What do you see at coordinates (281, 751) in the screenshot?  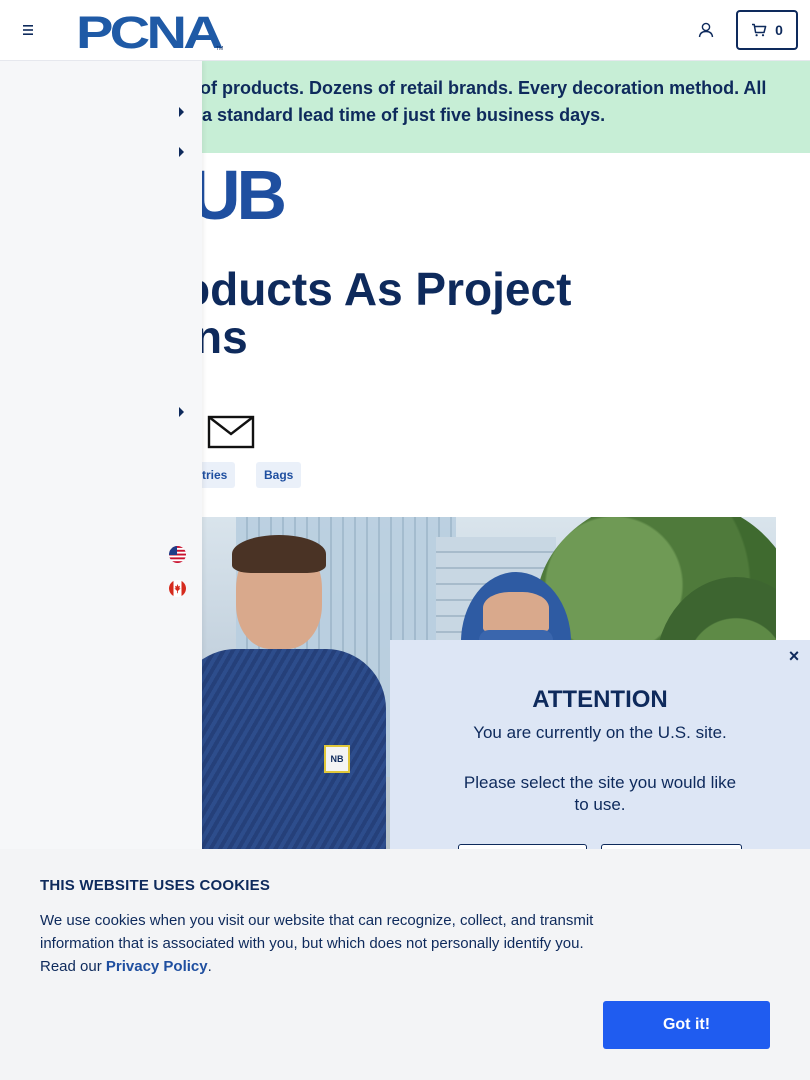 I see `hero-model-hoodie` at bounding box center [281, 751].